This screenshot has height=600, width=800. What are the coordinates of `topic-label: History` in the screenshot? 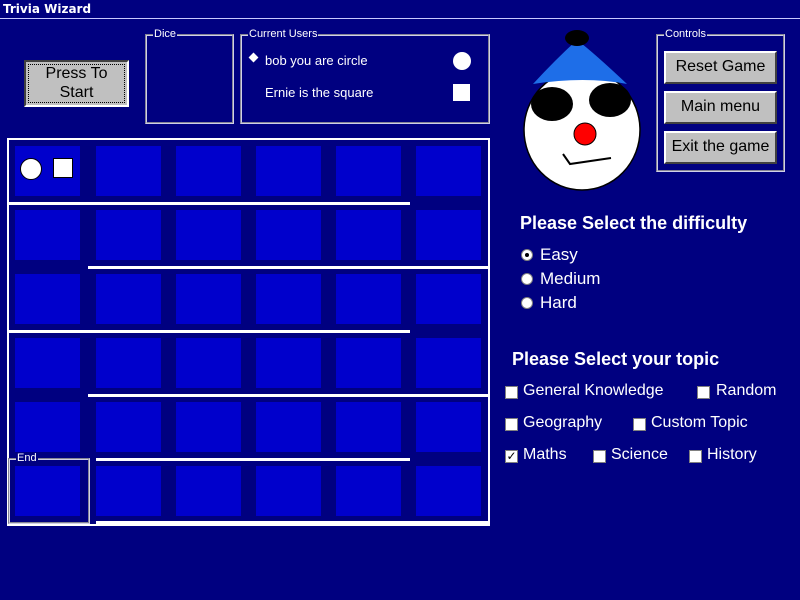 It's located at (732, 454).